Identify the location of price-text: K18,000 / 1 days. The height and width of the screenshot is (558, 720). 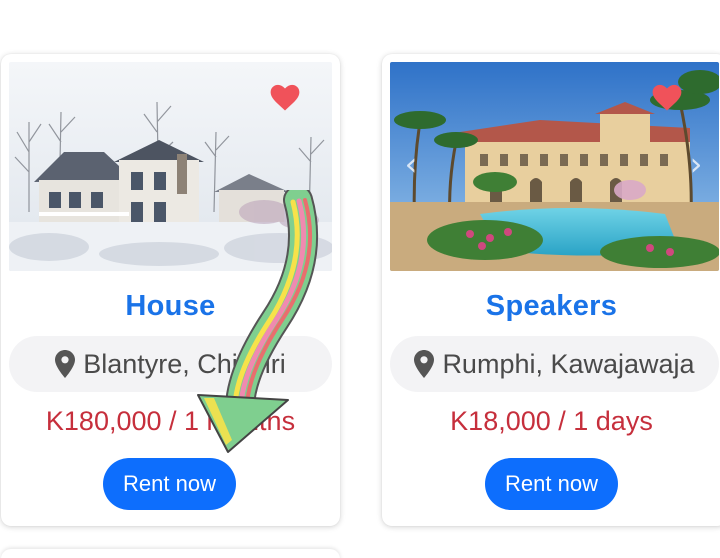
(551, 421).